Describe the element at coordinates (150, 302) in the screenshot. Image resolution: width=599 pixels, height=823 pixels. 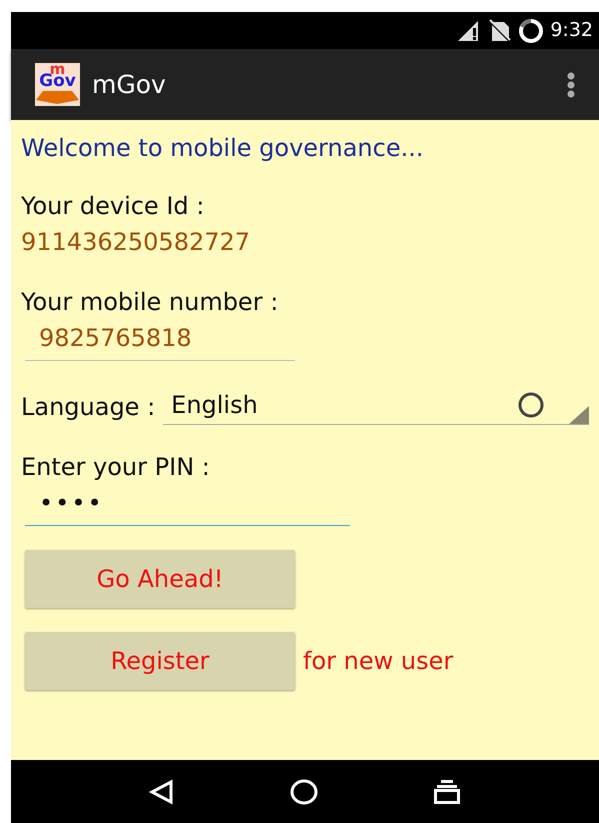
I see `mobile-number-label: Your mobile number :` at that location.